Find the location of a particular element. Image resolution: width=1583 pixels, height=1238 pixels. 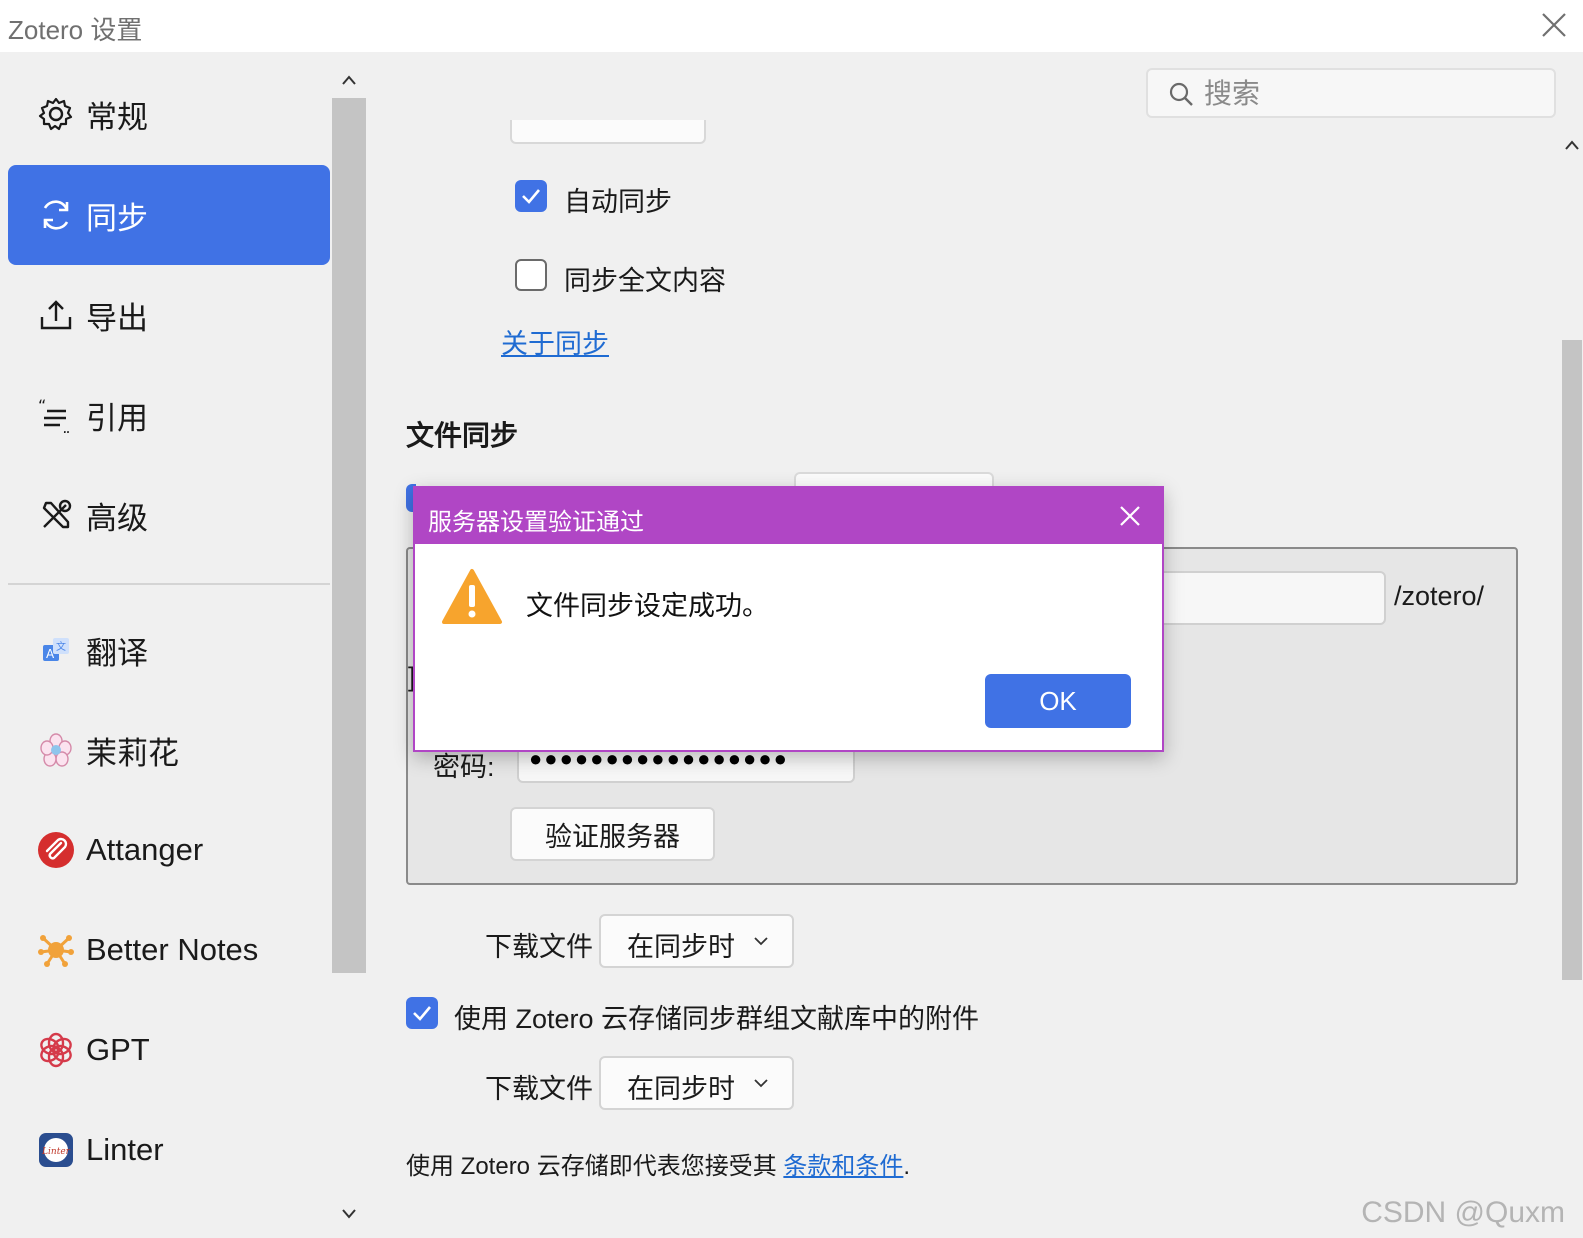

verify-server-button: 验证服务器 is located at coordinates (612, 834).